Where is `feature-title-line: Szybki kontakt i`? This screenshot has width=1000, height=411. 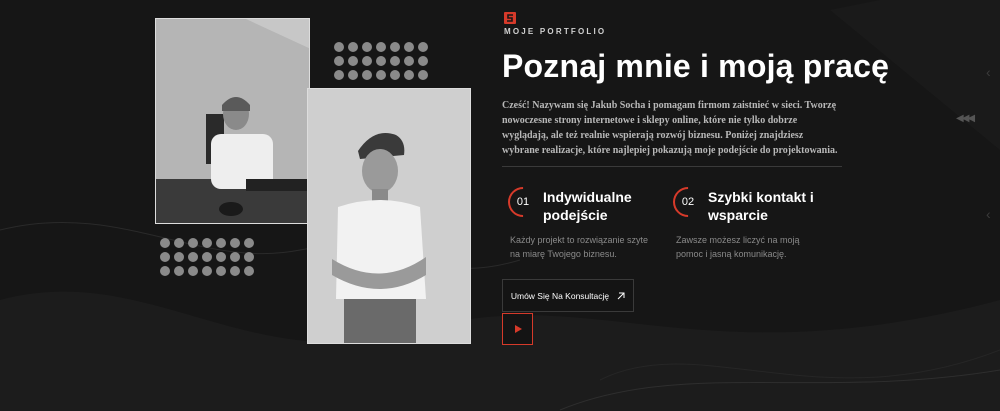 feature-title-line: Szybki kontakt i is located at coordinates (761, 197).